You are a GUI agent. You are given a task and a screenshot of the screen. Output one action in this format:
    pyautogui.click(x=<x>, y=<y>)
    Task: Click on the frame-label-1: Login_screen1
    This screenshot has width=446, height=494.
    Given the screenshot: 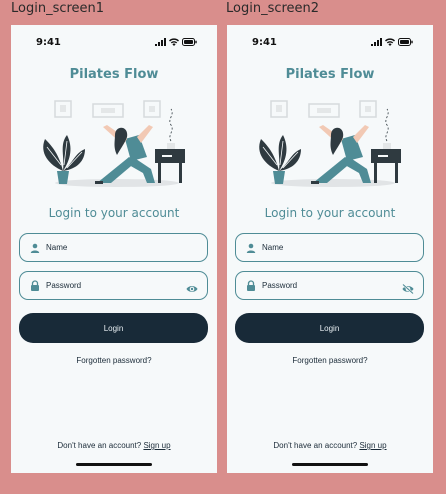 What is the action you would take?
    pyautogui.click(x=58, y=8)
    